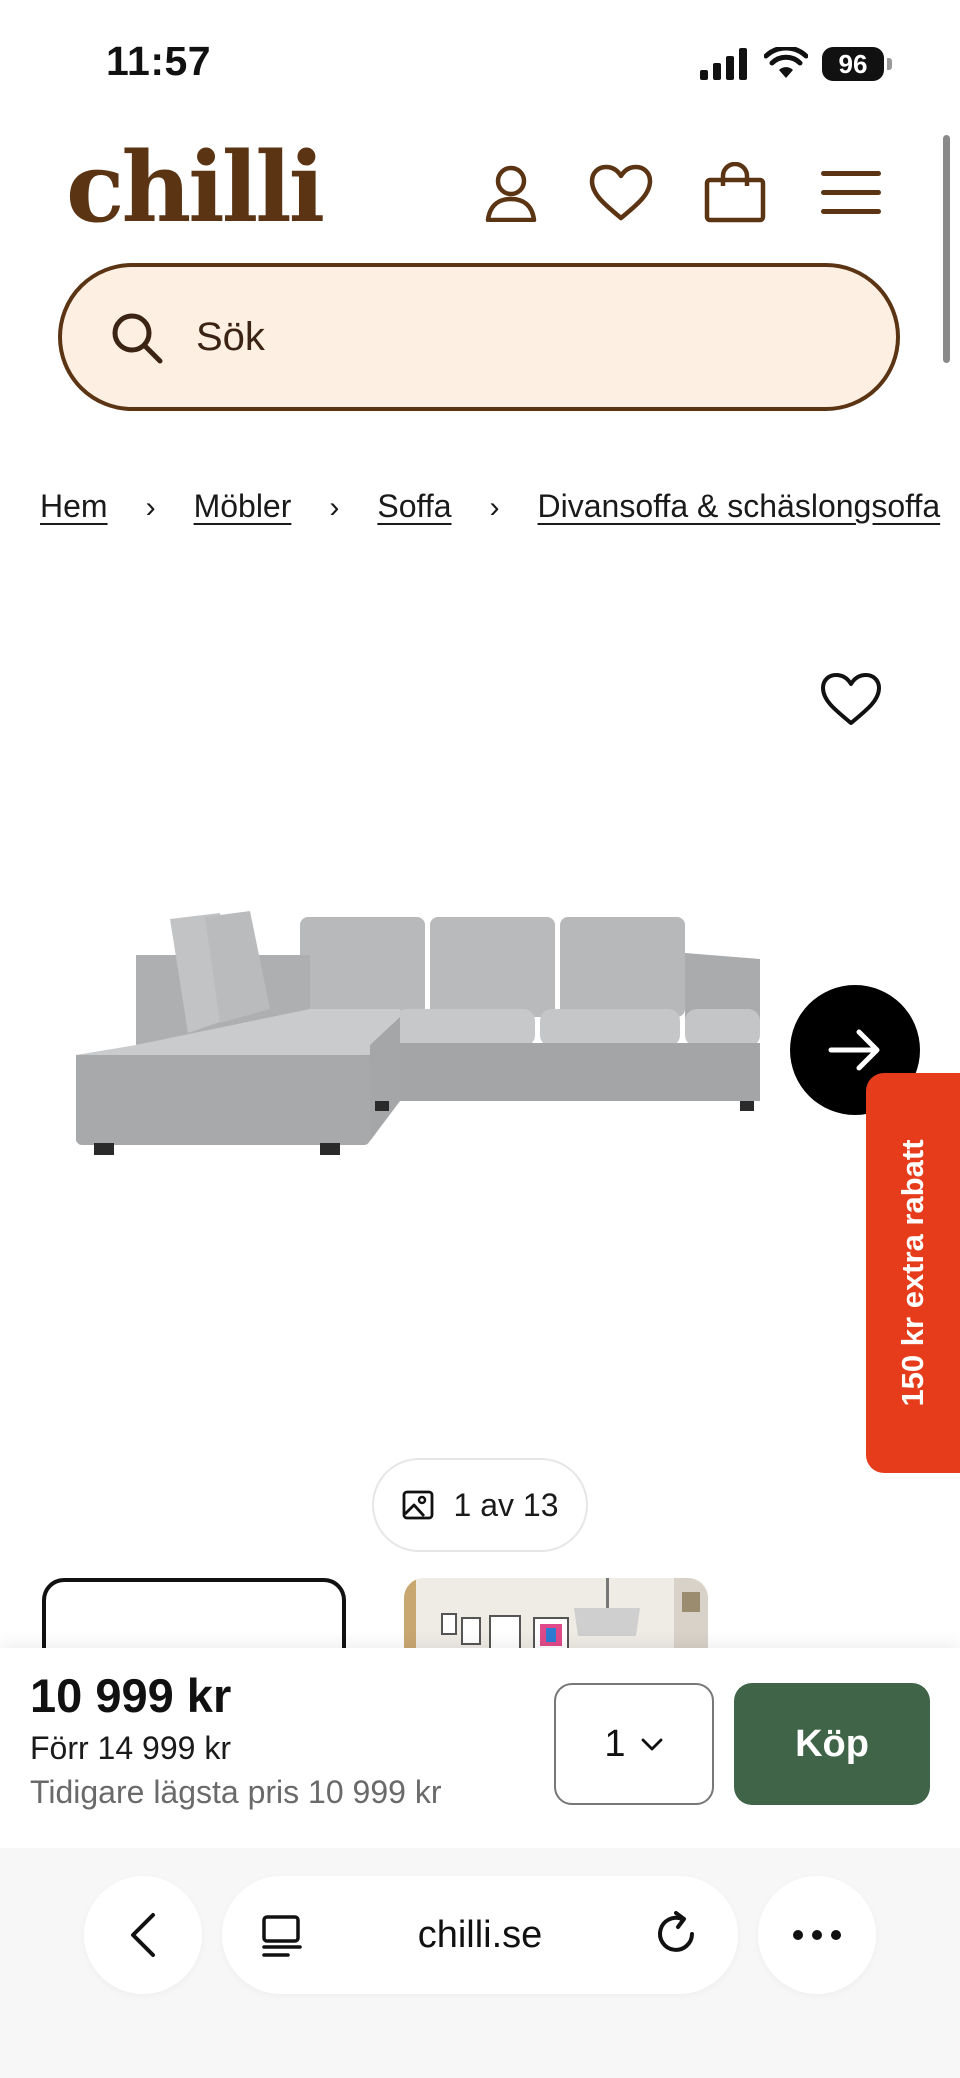  What do you see at coordinates (414, 506) in the screenshot?
I see `breadcrumb-sofa: Soffa` at bounding box center [414, 506].